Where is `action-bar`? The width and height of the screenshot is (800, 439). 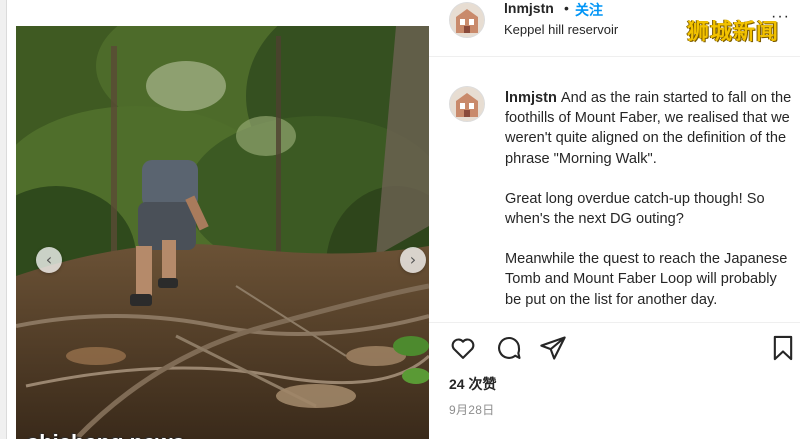
action-bar is located at coordinates (624, 349).